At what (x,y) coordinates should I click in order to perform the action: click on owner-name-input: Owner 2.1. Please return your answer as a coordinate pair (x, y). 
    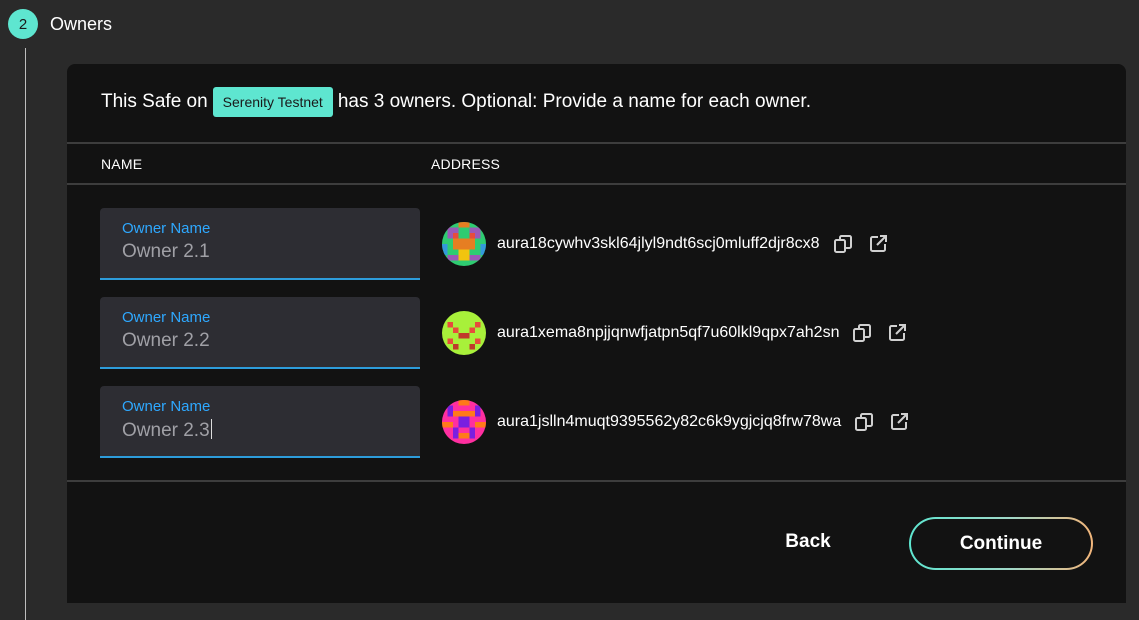
    Looking at the image, I should click on (166, 252).